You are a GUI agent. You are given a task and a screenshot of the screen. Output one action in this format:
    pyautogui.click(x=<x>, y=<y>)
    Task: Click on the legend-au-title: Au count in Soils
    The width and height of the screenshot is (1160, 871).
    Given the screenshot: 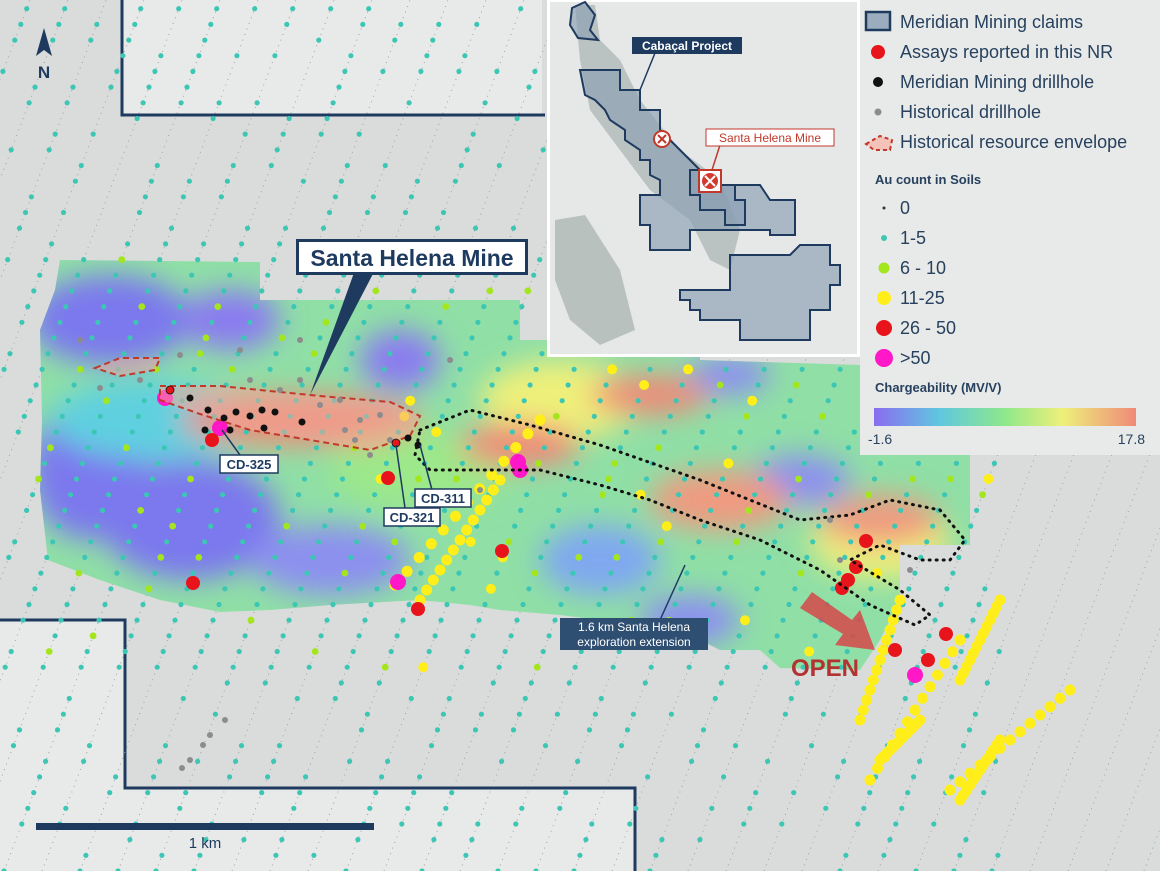 What is the action you would take?
    pyautogui.click(x=928, y=179)
    